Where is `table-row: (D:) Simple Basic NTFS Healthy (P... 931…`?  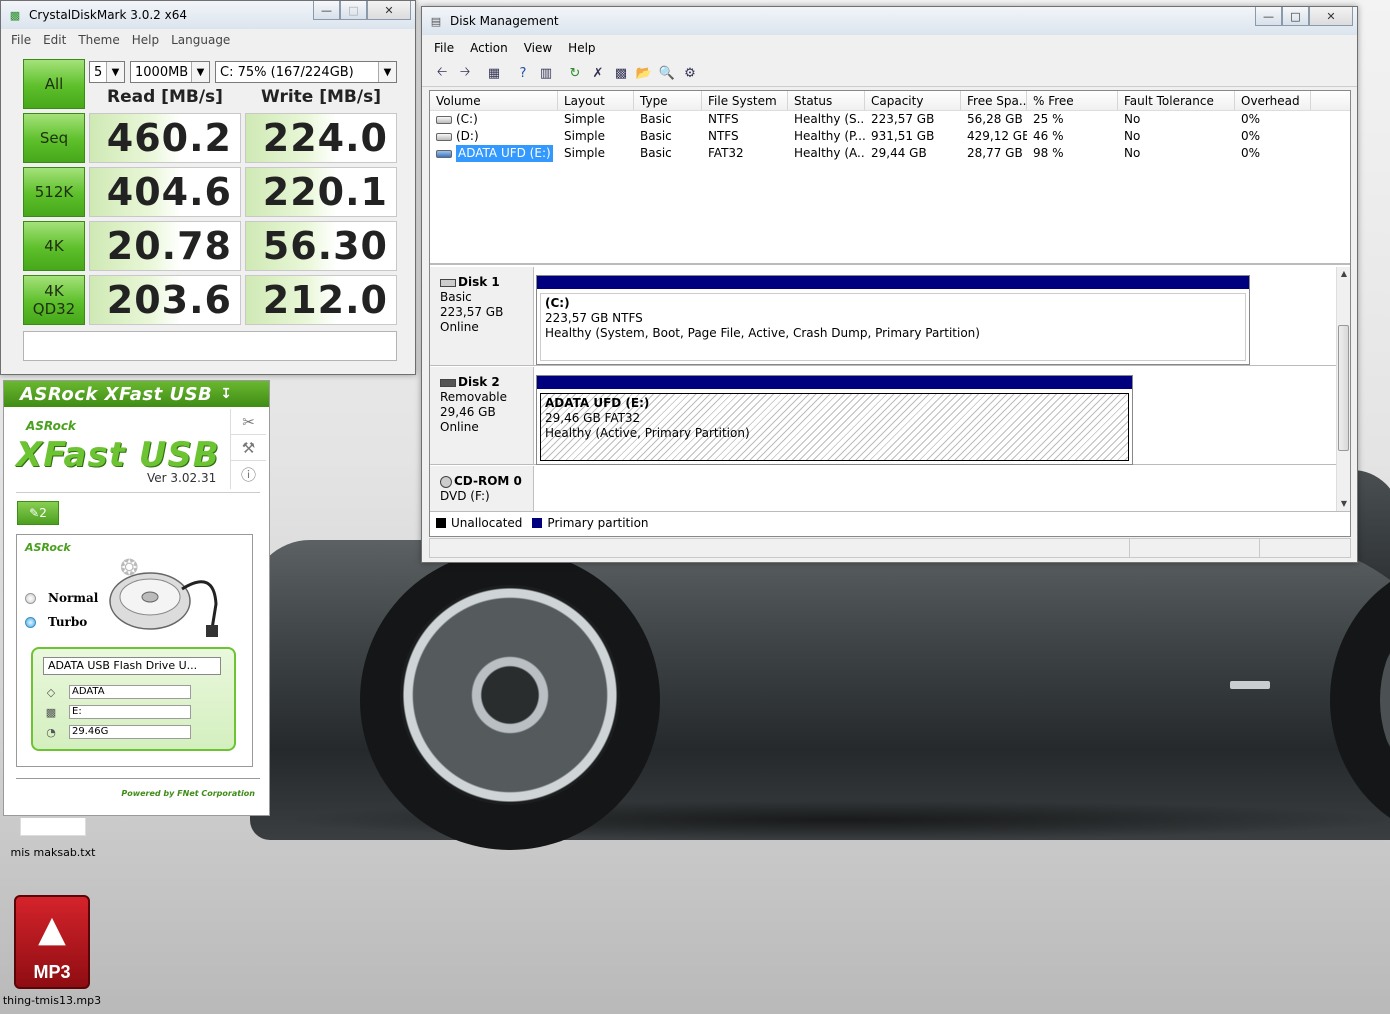
table-row: (D:) Simple Basic NTFS Healthy (P... 931… is located at coordinates (890, 136).